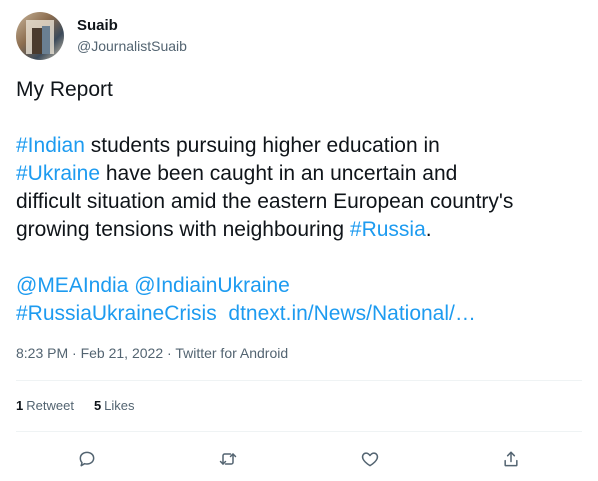 This screenshot has width=598, height=481. Describe the element at coordinates (299, 459) in the screenshot. I see `action-bar` at that location.